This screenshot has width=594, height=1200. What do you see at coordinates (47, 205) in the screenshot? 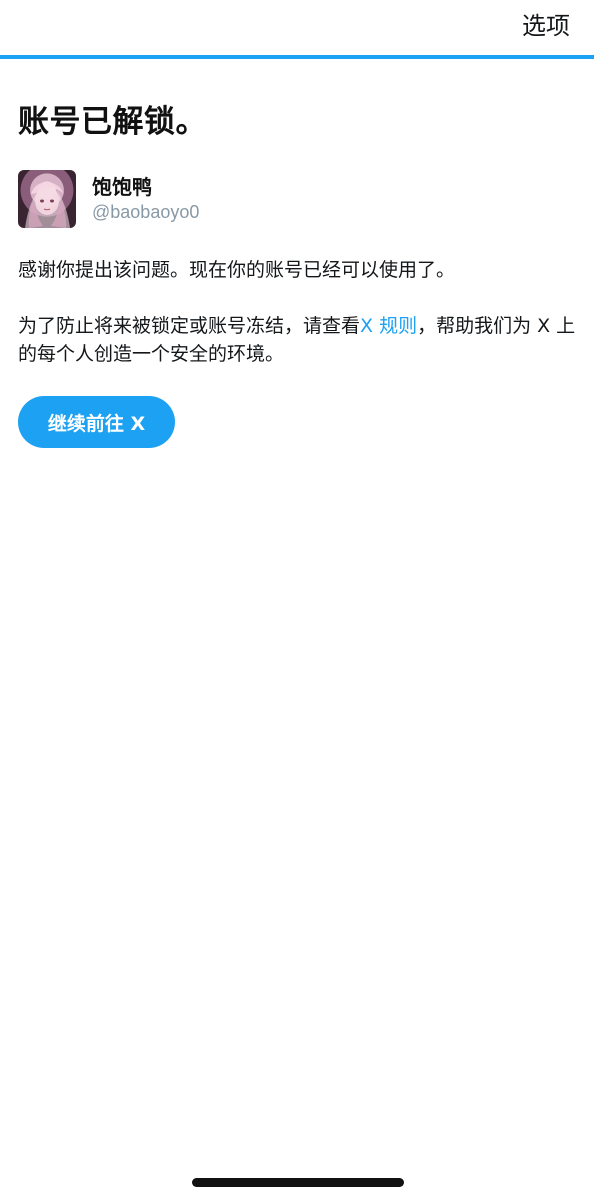
I see `anime-avatar-image` at bounding box center [47, 205].